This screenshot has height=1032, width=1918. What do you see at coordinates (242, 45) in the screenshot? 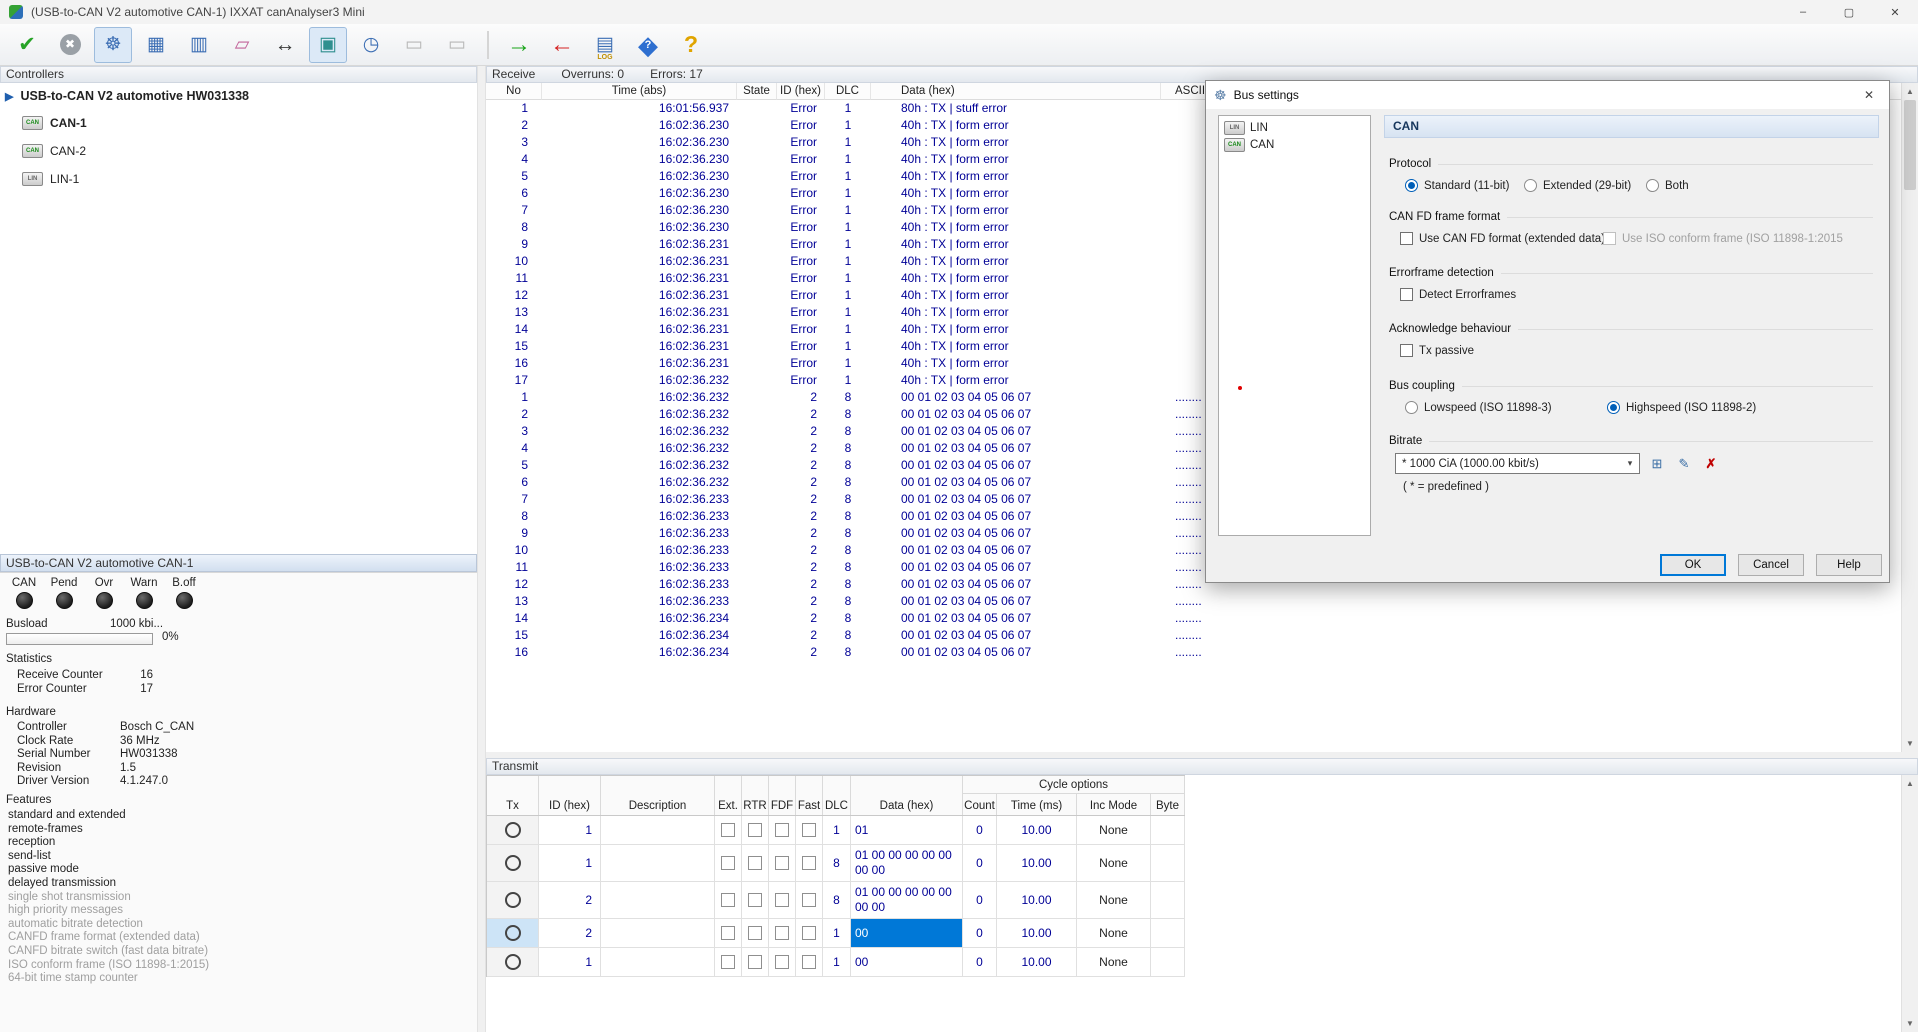
I see `clear-button: ▱` at bounding box center [242, 45].